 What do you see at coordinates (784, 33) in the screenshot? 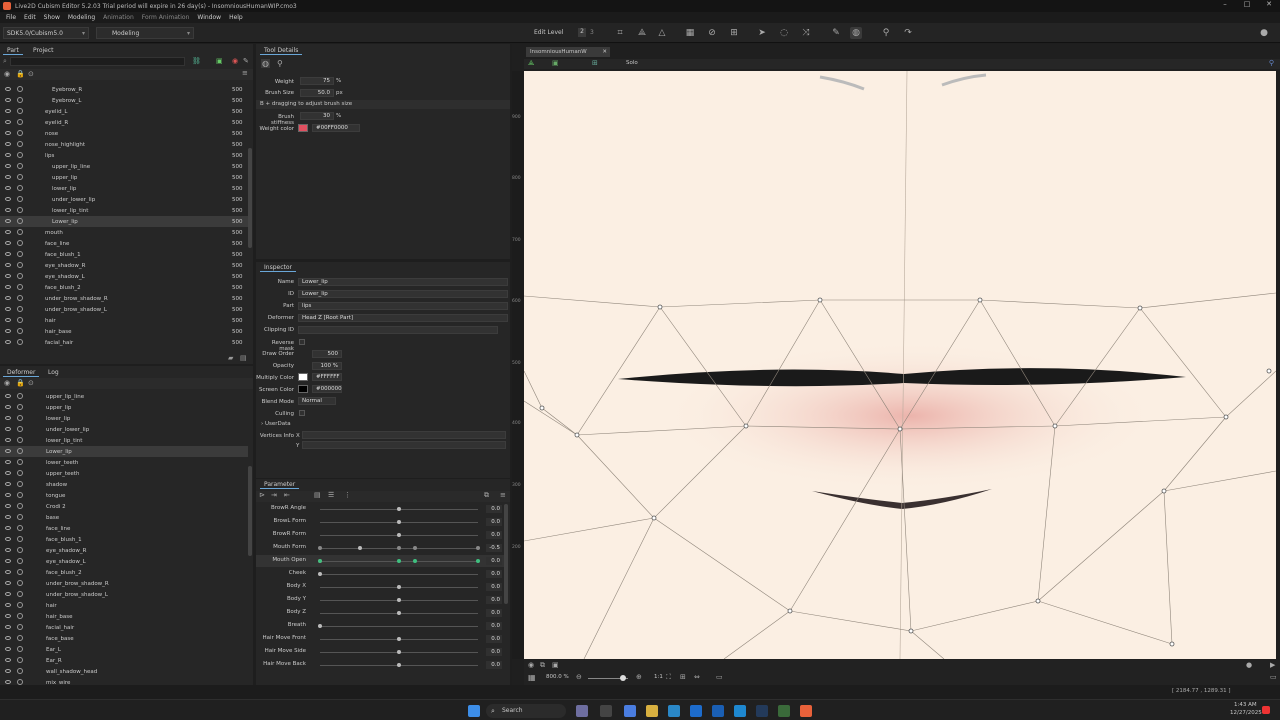
I see `lasso-tool-icon: ◌` at bounding box center [784, 33].